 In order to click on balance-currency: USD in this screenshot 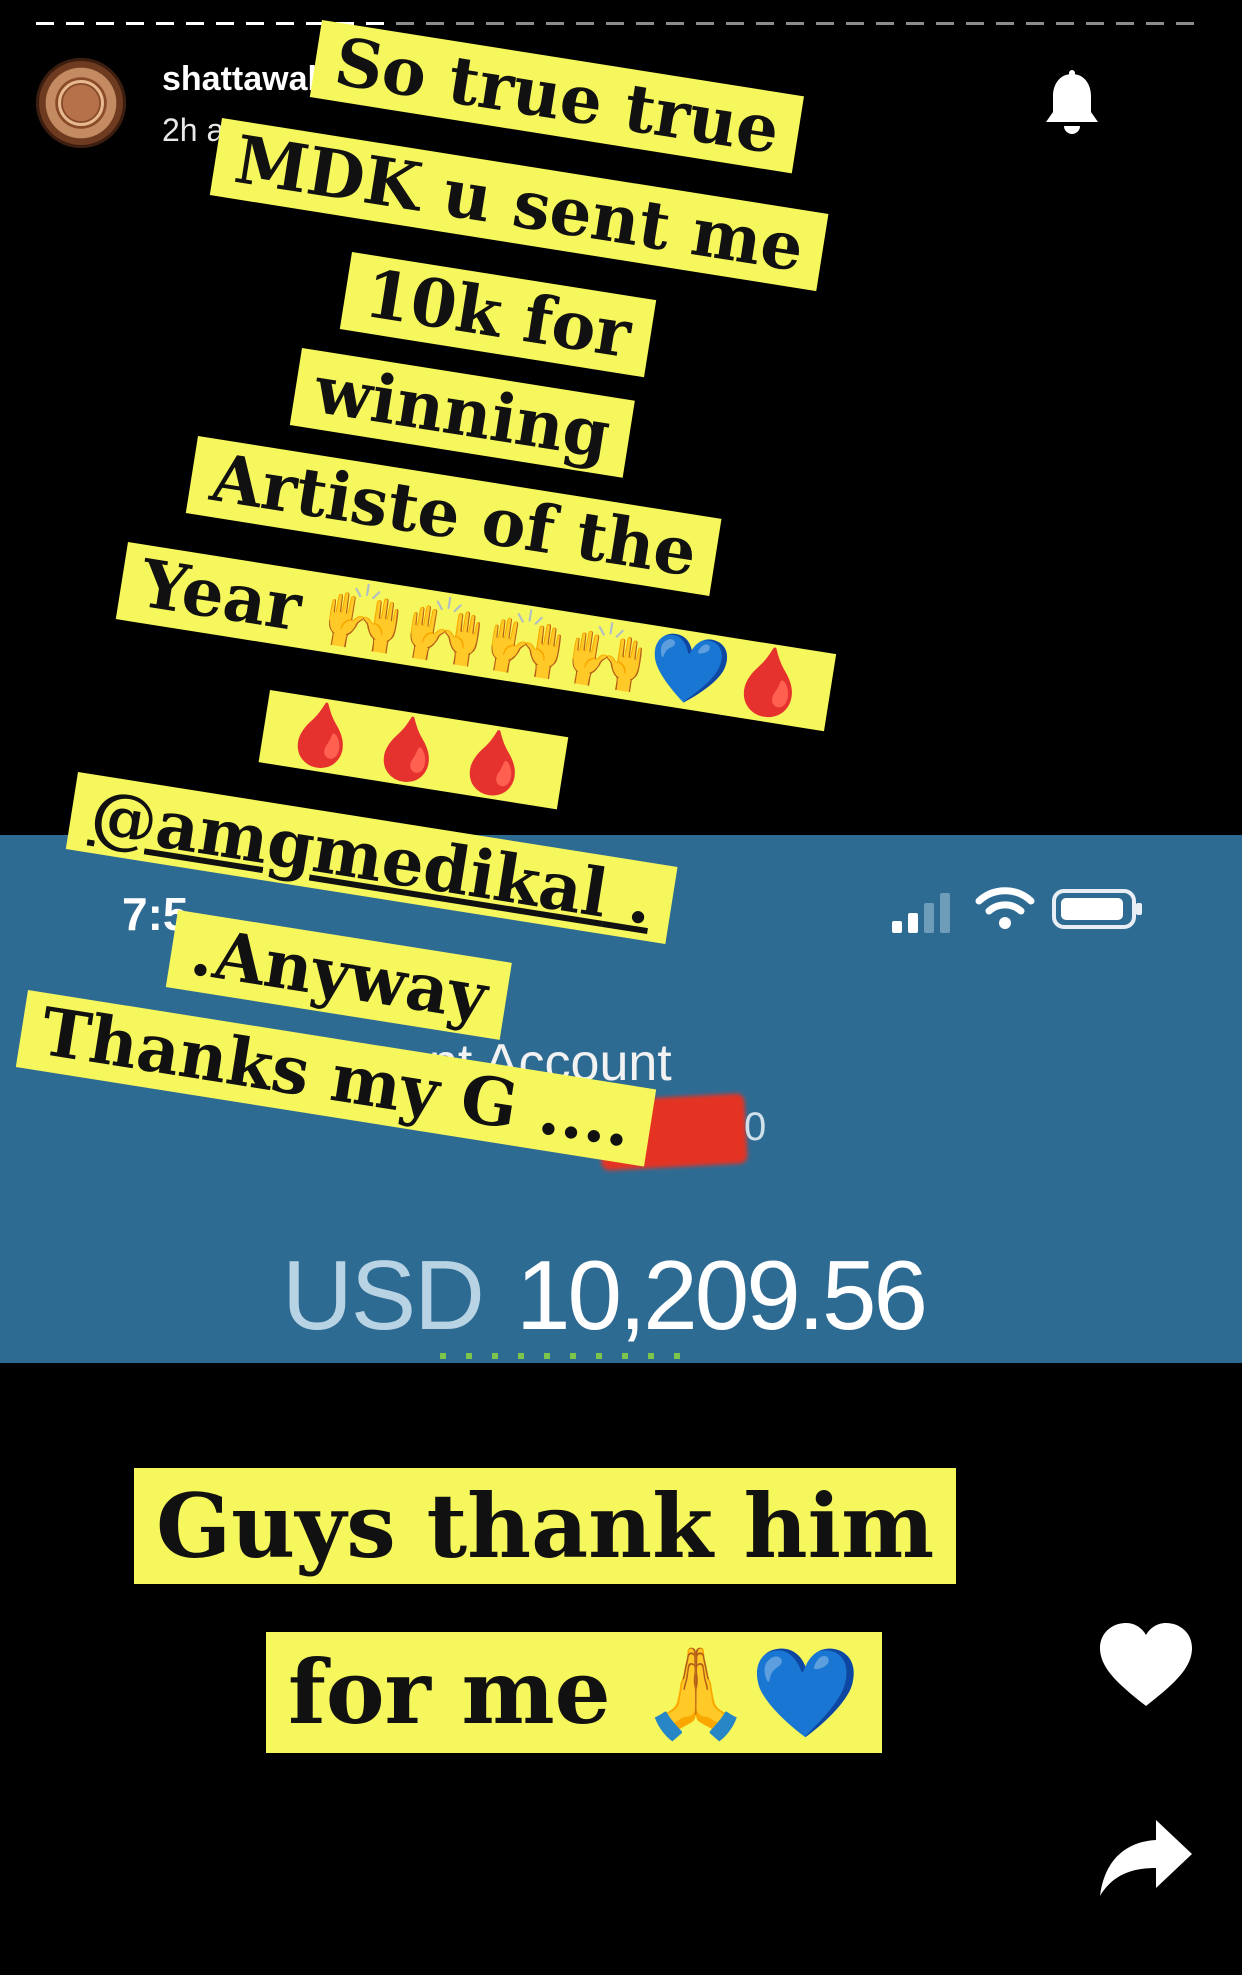, I will do `click(383, 1295)`.